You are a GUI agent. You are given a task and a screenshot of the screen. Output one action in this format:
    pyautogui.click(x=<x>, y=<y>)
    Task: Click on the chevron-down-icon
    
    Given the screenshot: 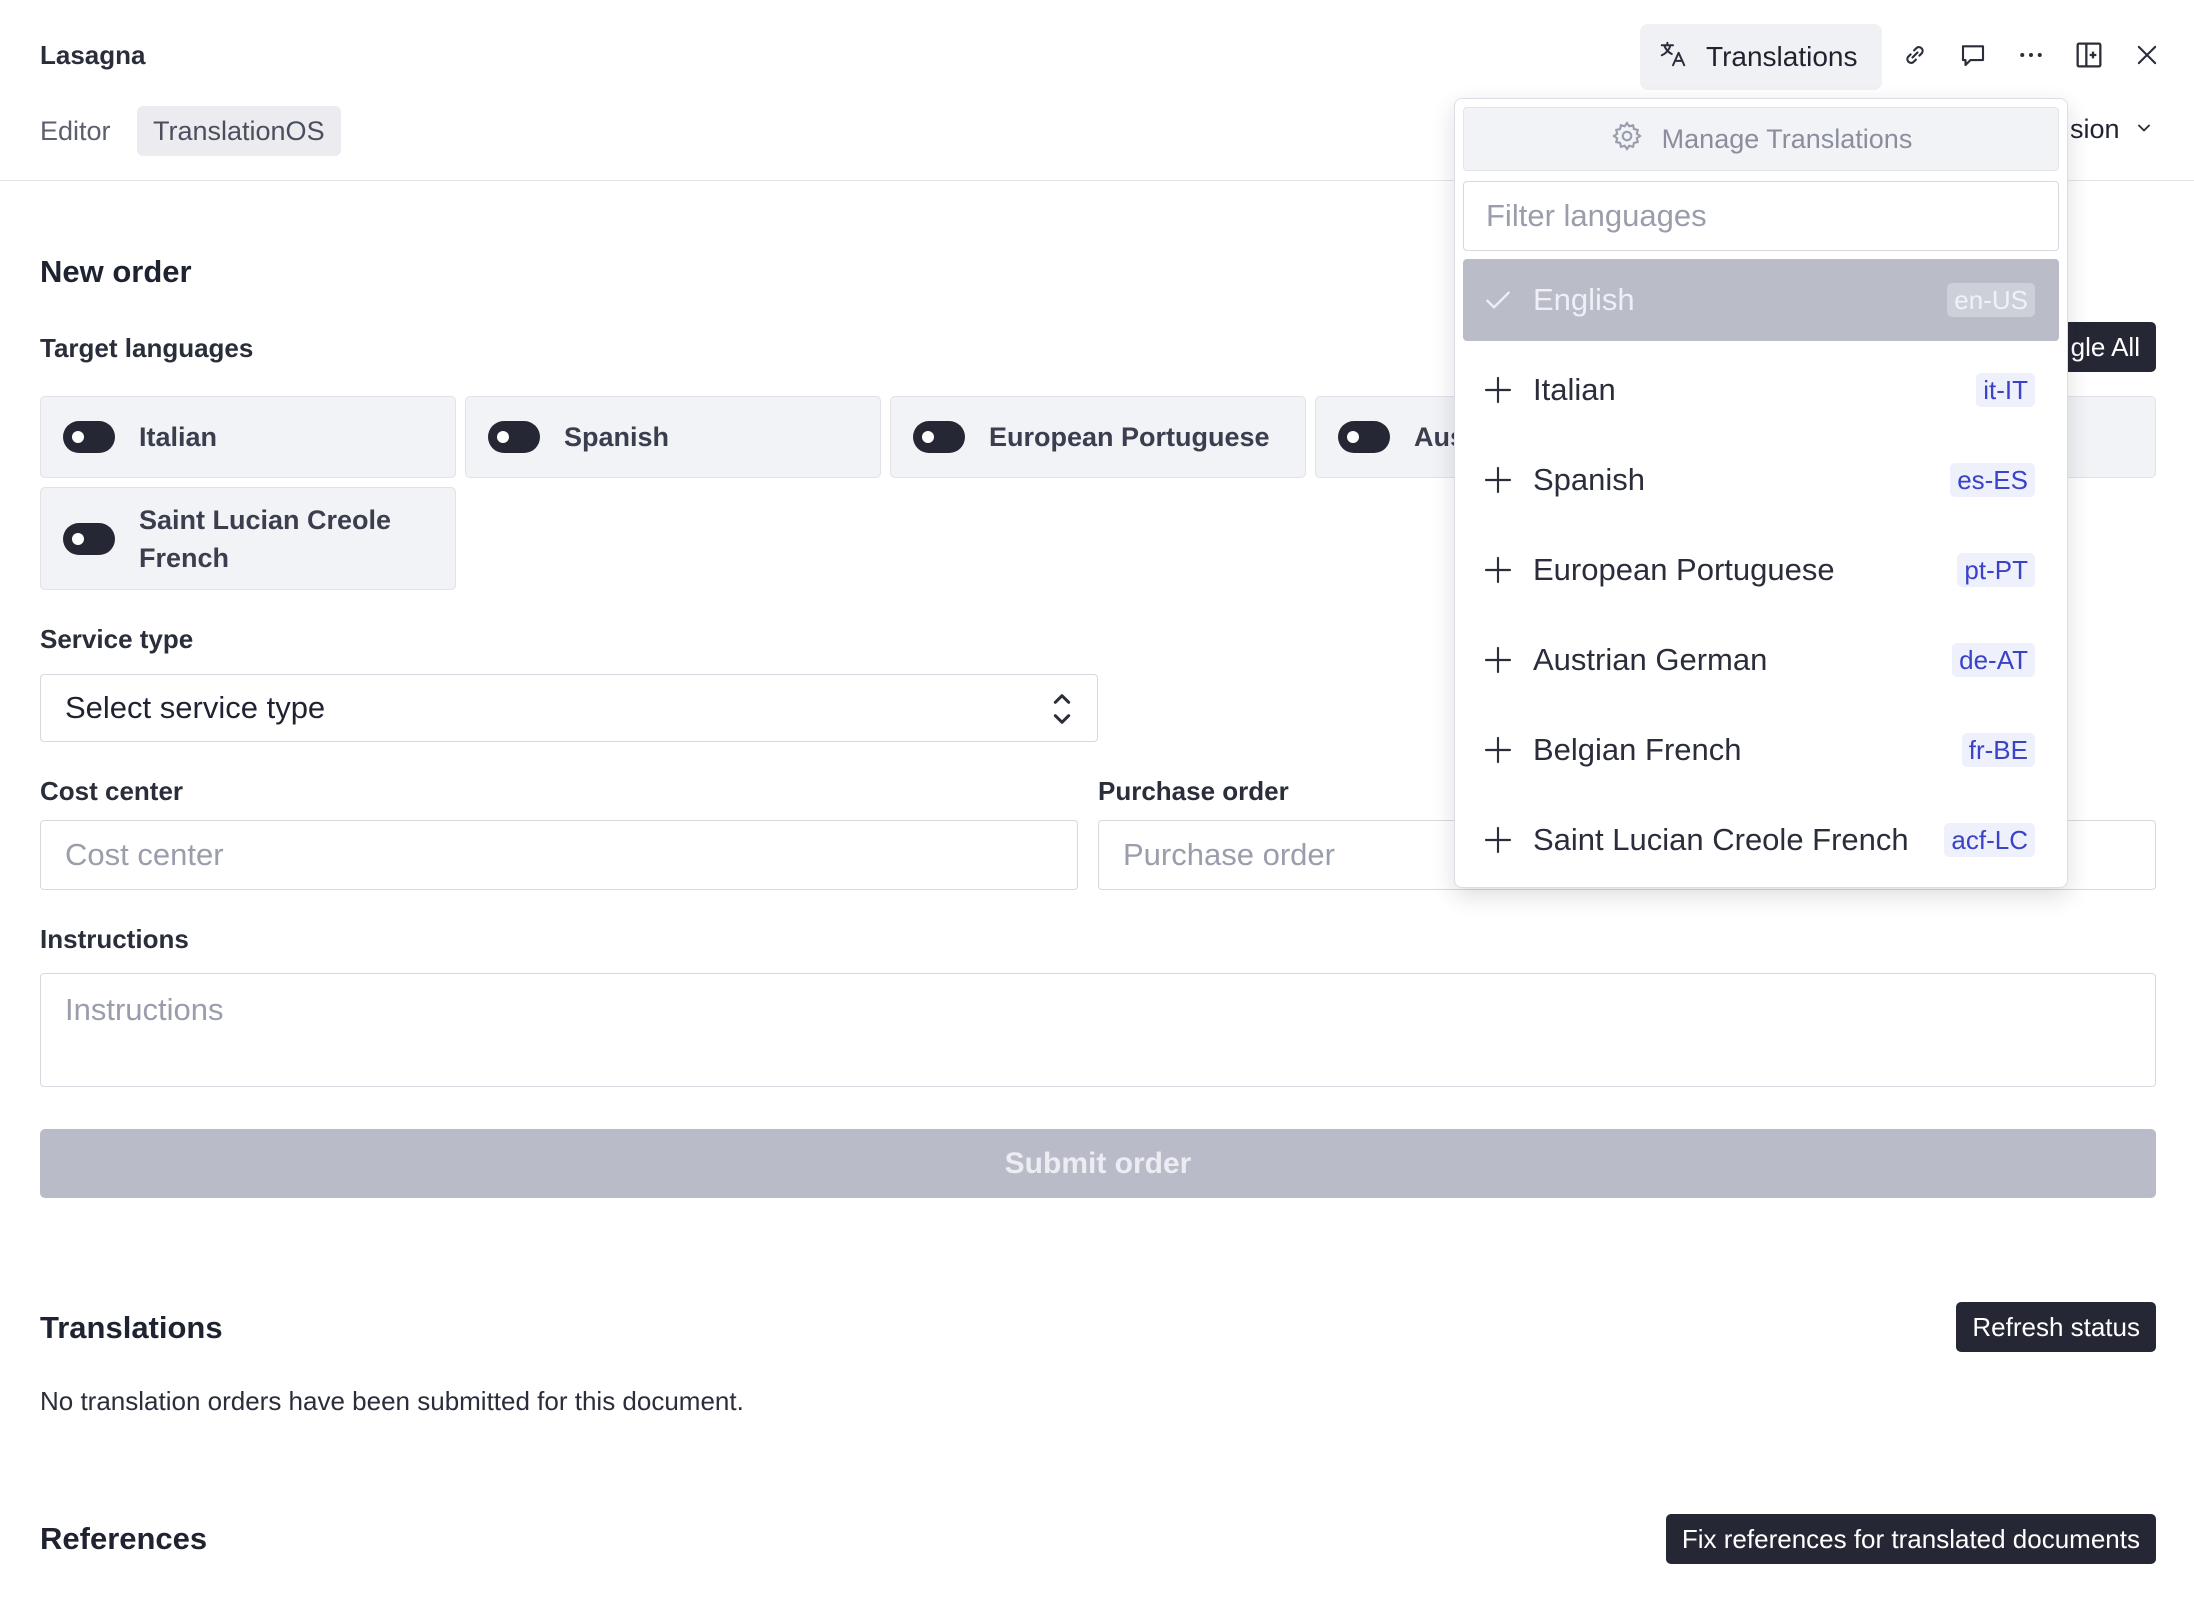 What is the action you would take?
    pyautogui.click(x=2144, y=129)
    